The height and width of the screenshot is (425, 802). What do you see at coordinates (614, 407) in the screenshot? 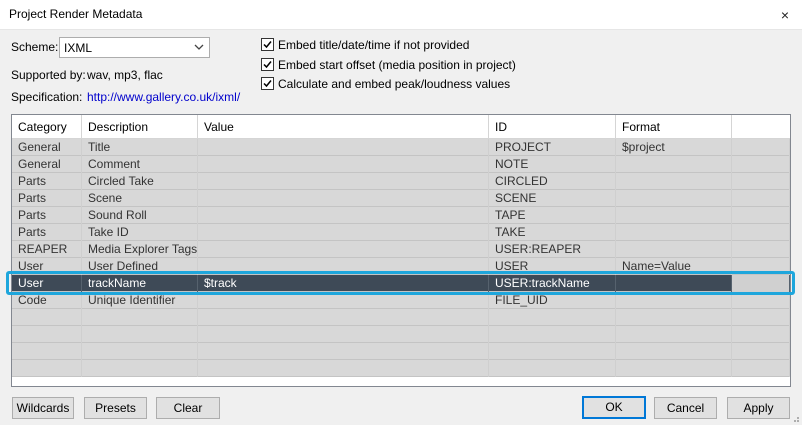
I see `ok-button: OK` at bounding box center [614, 407].